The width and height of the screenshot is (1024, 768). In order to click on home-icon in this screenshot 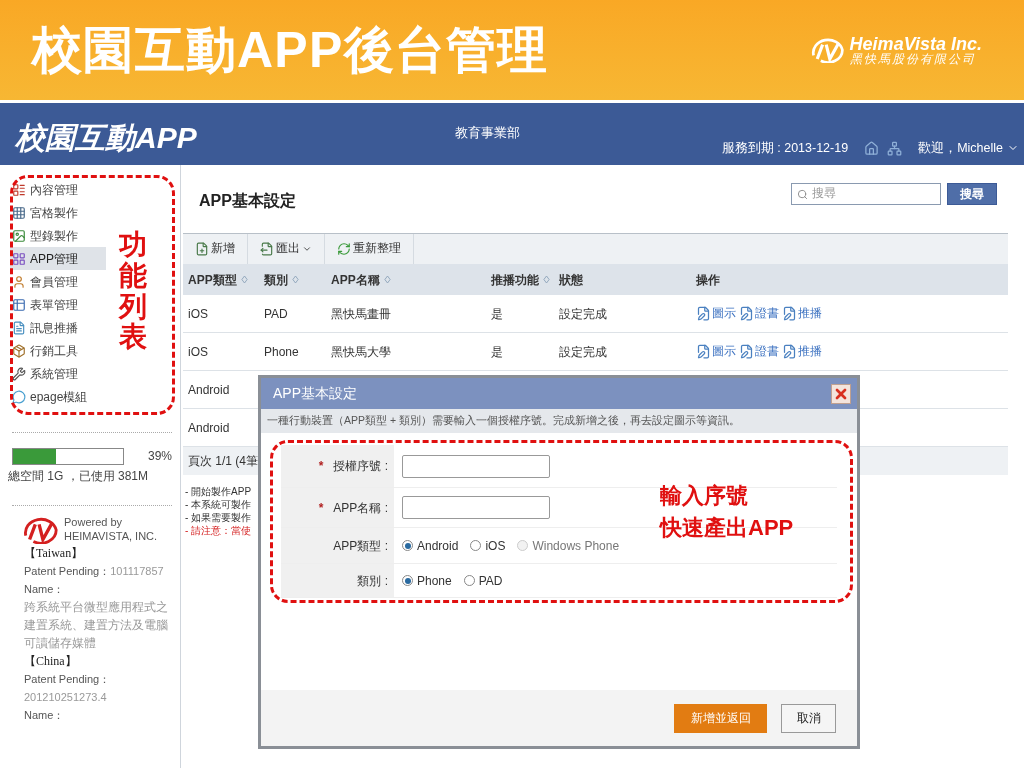, I will do `click(872, 148)`.